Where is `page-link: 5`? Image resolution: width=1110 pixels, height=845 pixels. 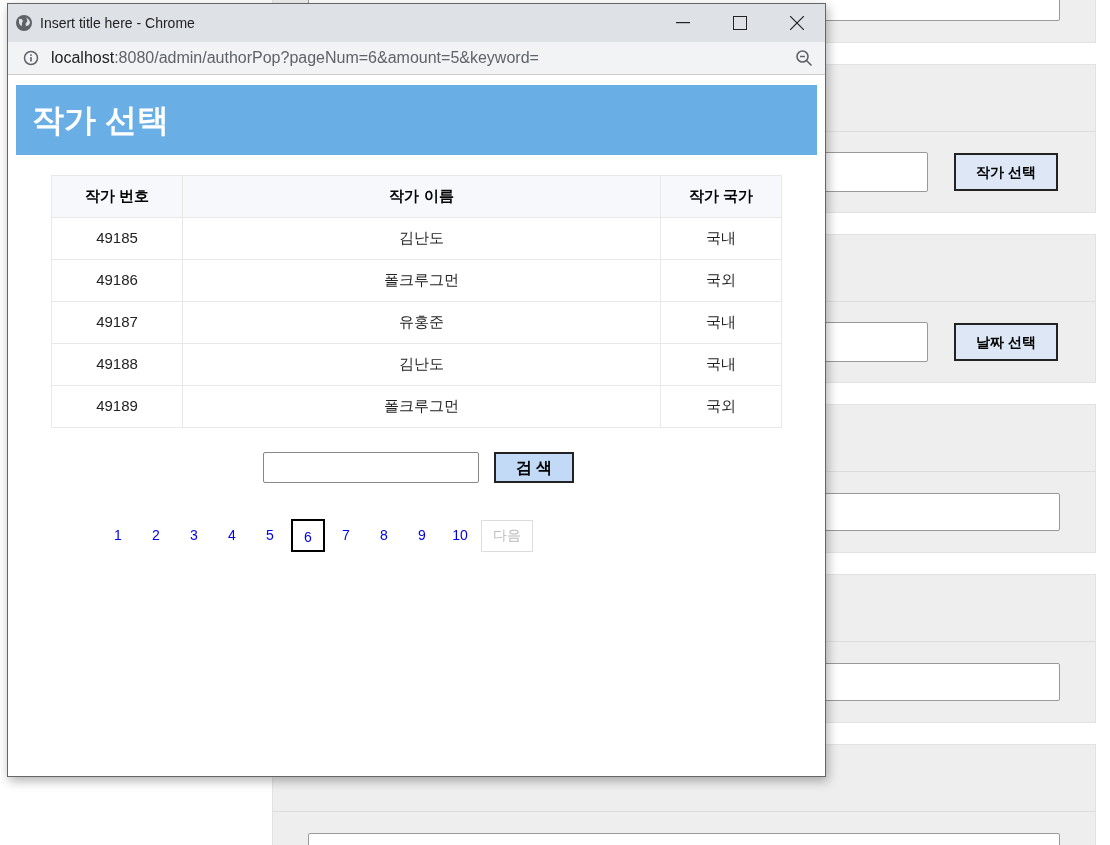
page-link: 5 is located at coordinates (270, 535).